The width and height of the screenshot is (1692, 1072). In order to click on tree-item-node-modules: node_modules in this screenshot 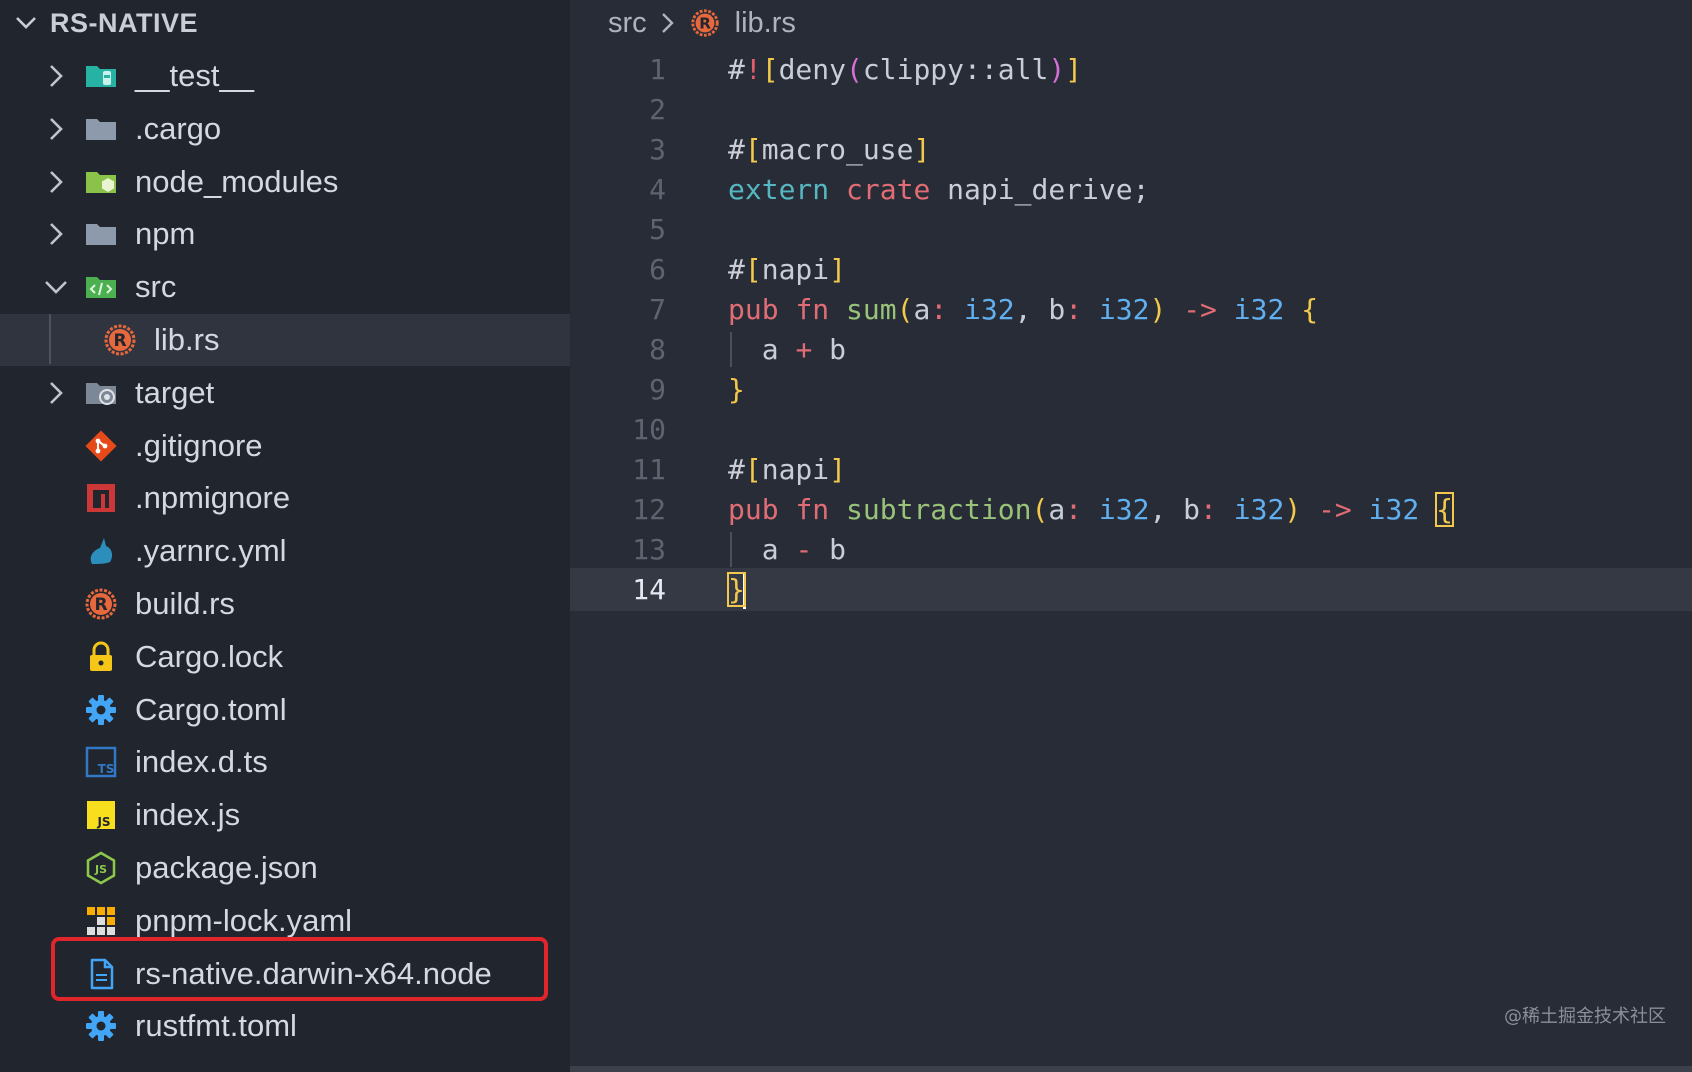, I will do `click(285, 182)`.